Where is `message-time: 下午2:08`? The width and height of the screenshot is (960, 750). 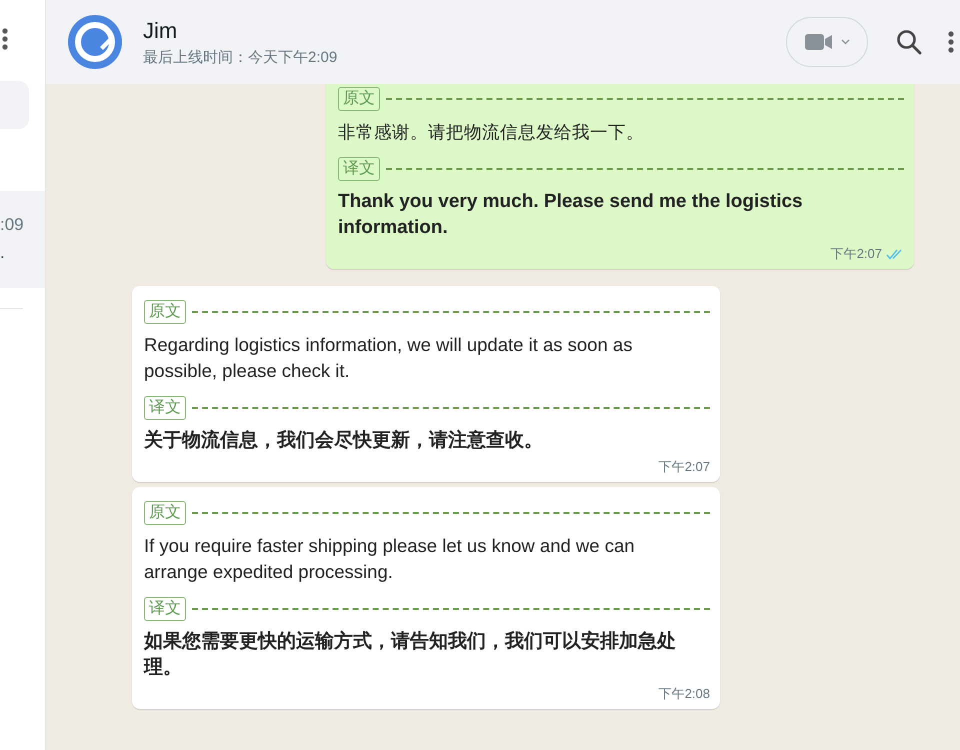 message-time: 下午2:08 is located at coordinates (684, 694).